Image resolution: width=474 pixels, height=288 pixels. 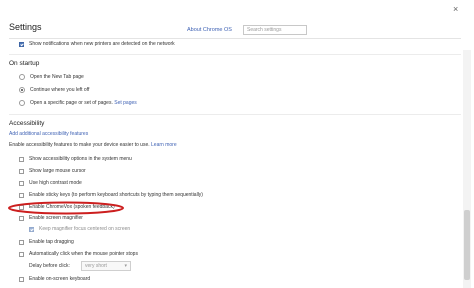 I want to click on specific-pages-radio, so click(x=22, y=103).